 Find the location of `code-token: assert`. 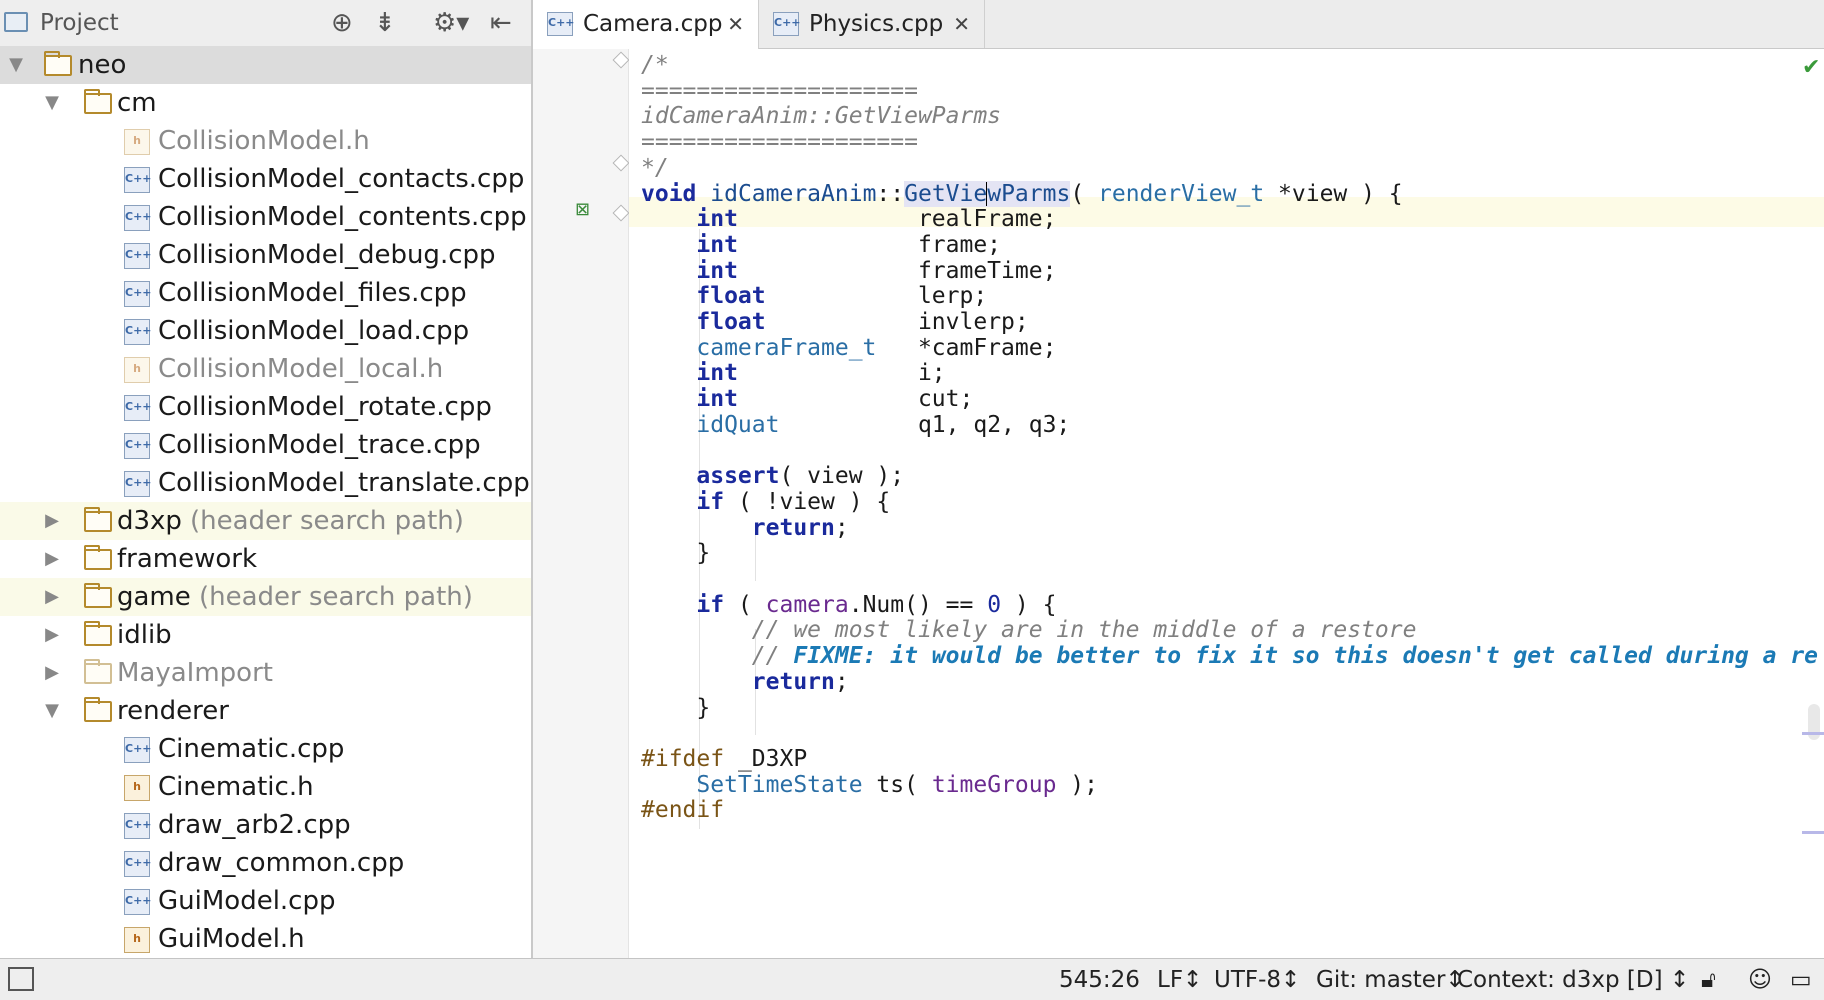

code-token: assert is located at coordinates (738, 476).